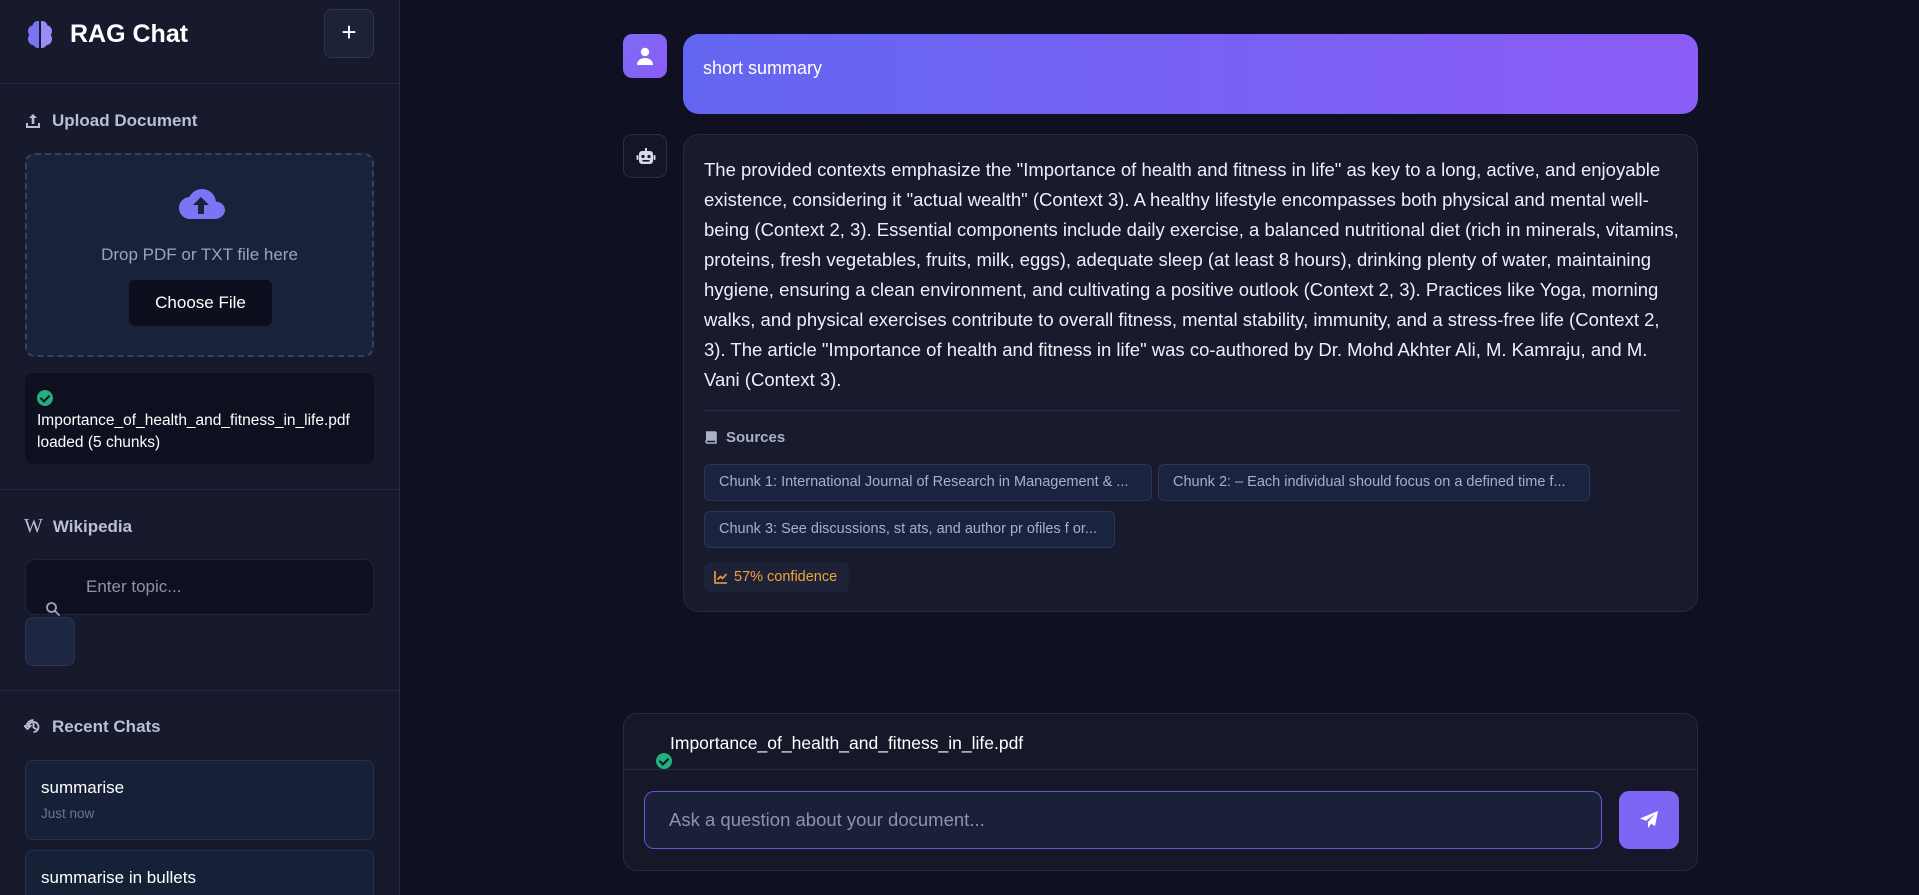  Describe the element at coordinates (33, 121) in the screenshot. I see `upload-icon` at that location.